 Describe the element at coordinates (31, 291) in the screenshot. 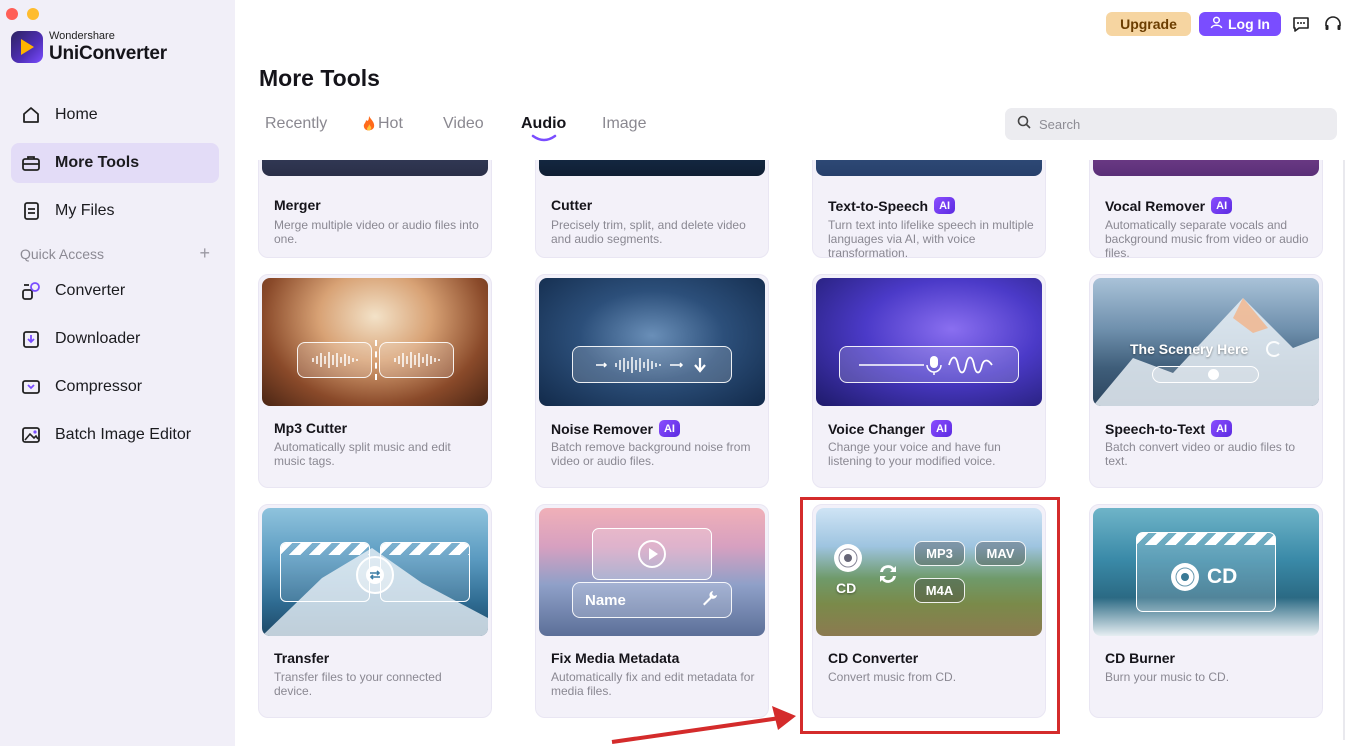

I see `converter-icon` at that location.